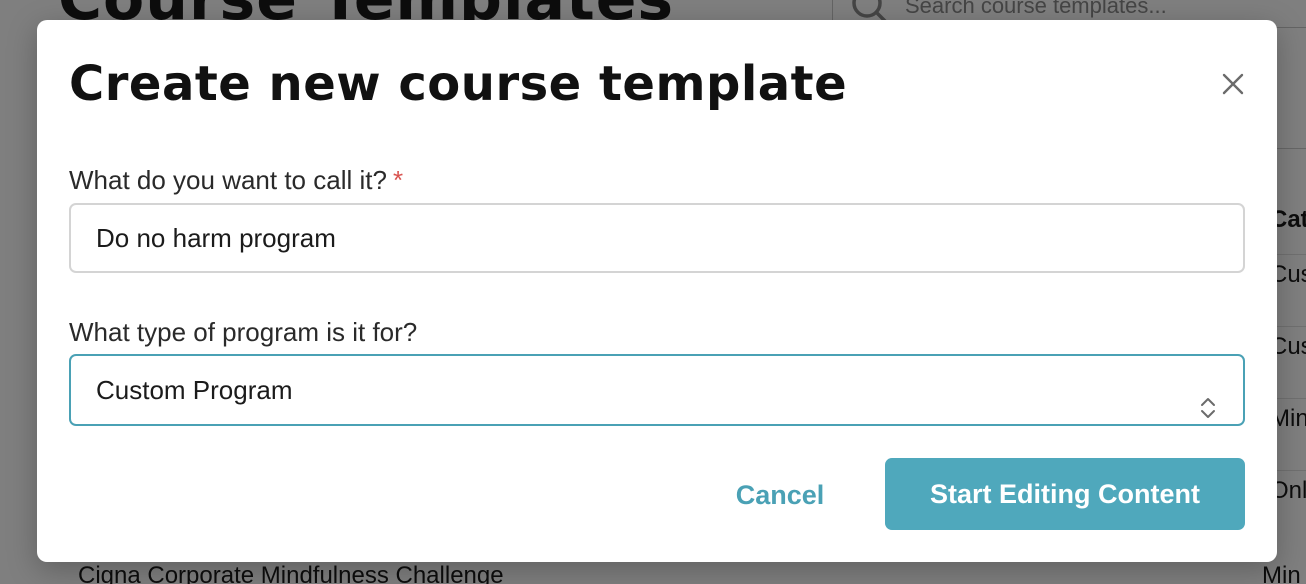 The height and width of the screenshot is (584, 1306). Describe the element at coordinates (194, 390) in the screenshot. I see `program-type-value: Custom Program` at that location.